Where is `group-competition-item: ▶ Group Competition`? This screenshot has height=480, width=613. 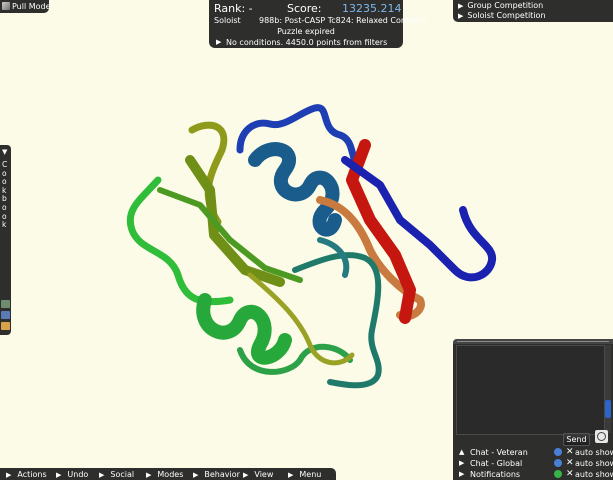
group-competition-item: ▶ Group Competition is located at coordinates (500, 6).